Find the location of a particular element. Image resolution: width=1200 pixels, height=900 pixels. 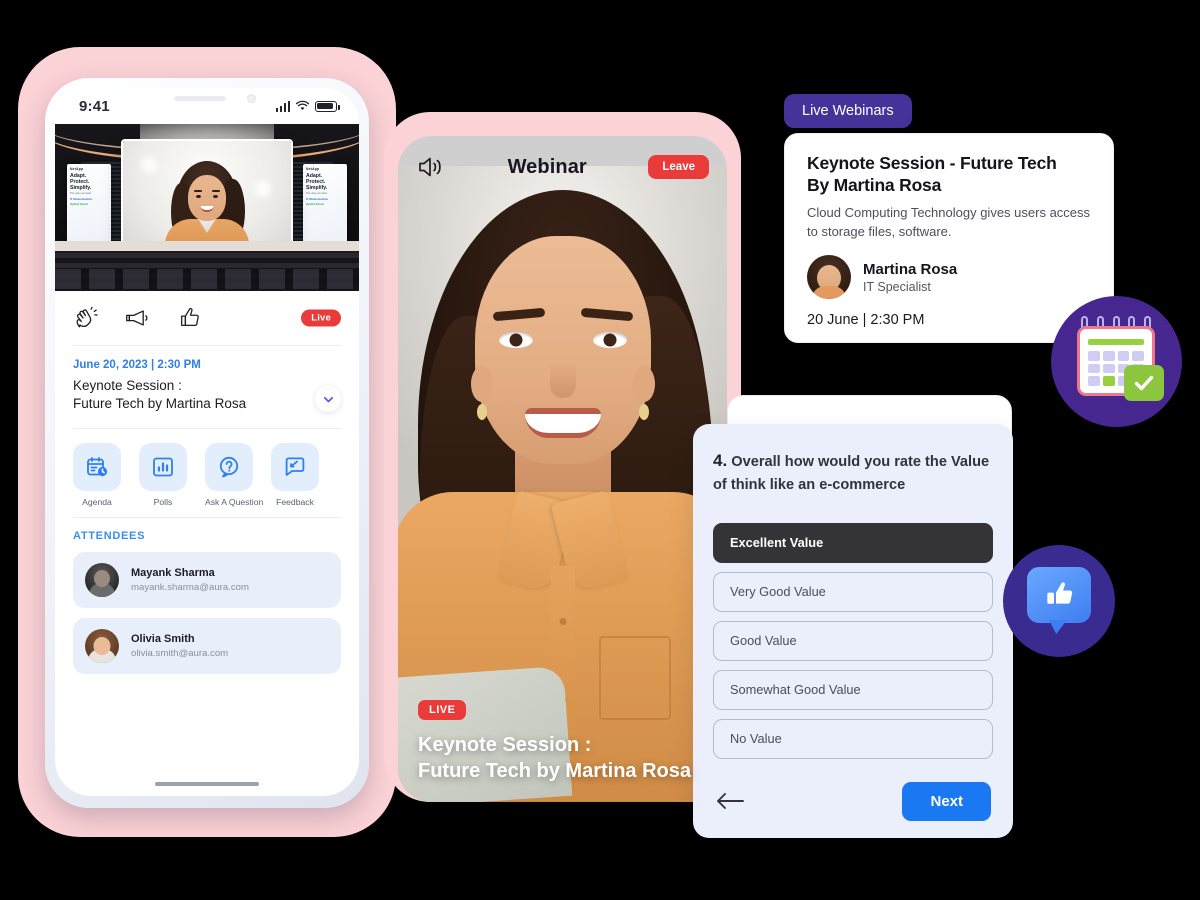

banner-line-3: Simplify. is located at coordinates (81, 188).